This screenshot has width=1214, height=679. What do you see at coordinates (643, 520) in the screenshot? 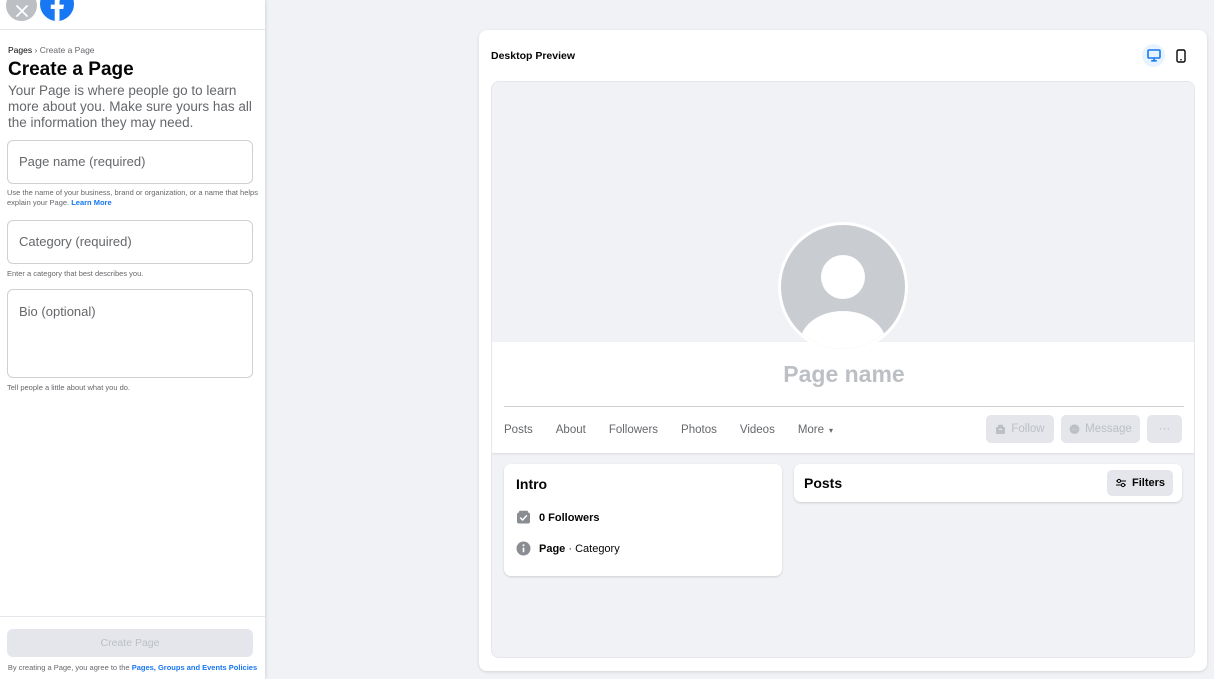
I see `intro-card: Intro 0 Followers Page · Category` at bounding box center [643, 520].